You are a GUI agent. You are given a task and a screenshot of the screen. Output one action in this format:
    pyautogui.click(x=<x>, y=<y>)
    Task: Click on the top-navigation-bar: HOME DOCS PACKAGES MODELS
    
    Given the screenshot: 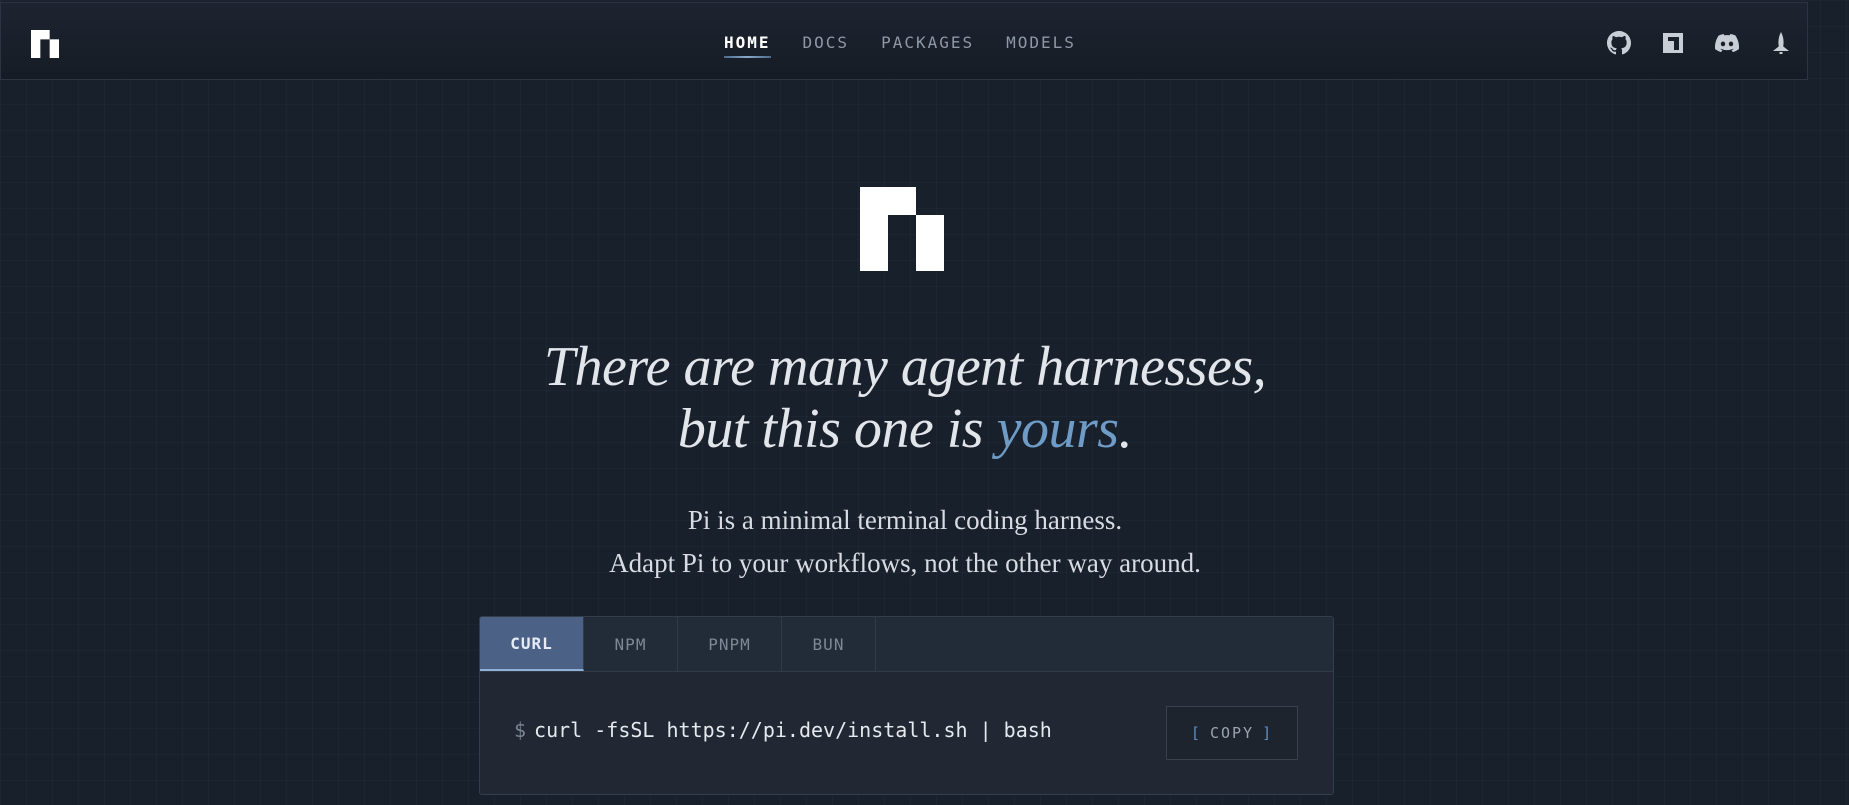 What is the action you would take?
    pyautogui.click(x=904, y=41)
    